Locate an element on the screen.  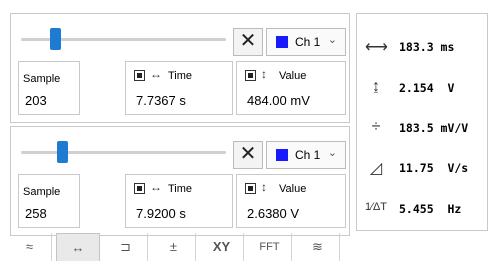
divide-icon: ÷ is located at coordinates (376, 126).